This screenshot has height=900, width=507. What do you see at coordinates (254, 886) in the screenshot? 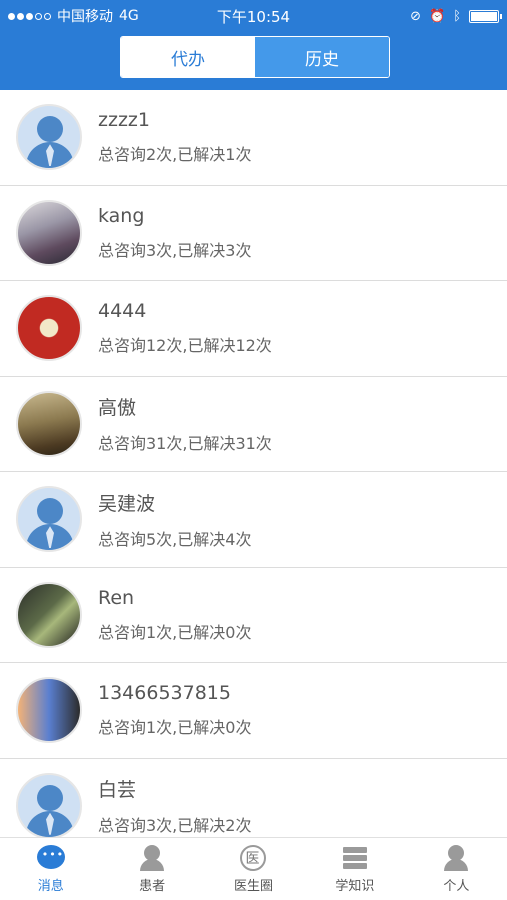
I see `tab-label: 医生圈` at bounding box center [254, 886].